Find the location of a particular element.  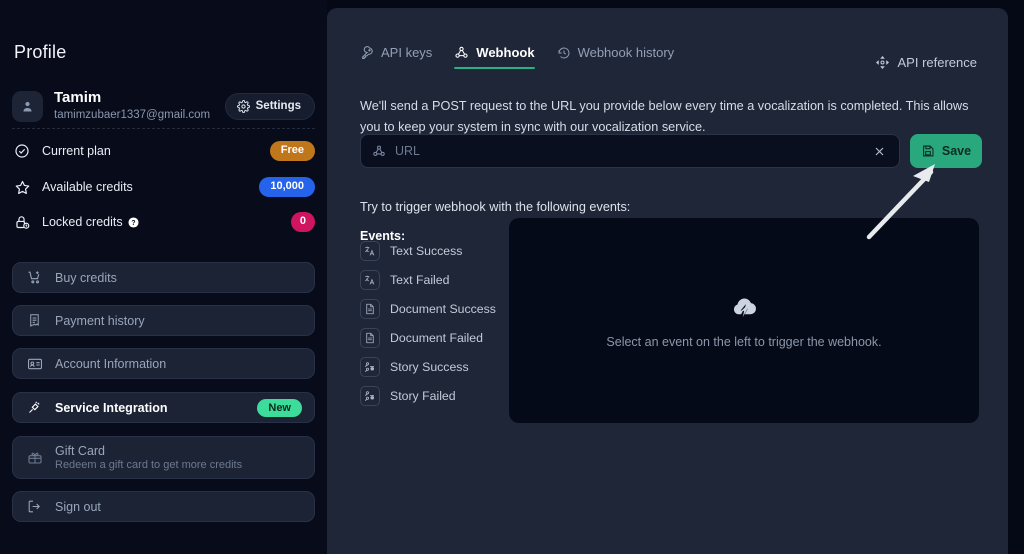

api-reference-label: API reference is located at coordinates (937, 62).